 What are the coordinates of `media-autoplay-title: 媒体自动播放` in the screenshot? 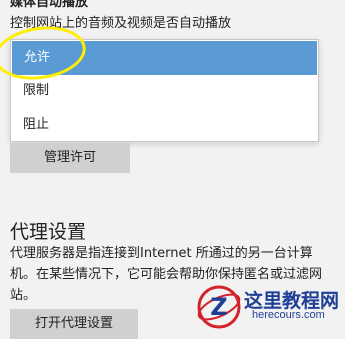 It's located at (49, 5).